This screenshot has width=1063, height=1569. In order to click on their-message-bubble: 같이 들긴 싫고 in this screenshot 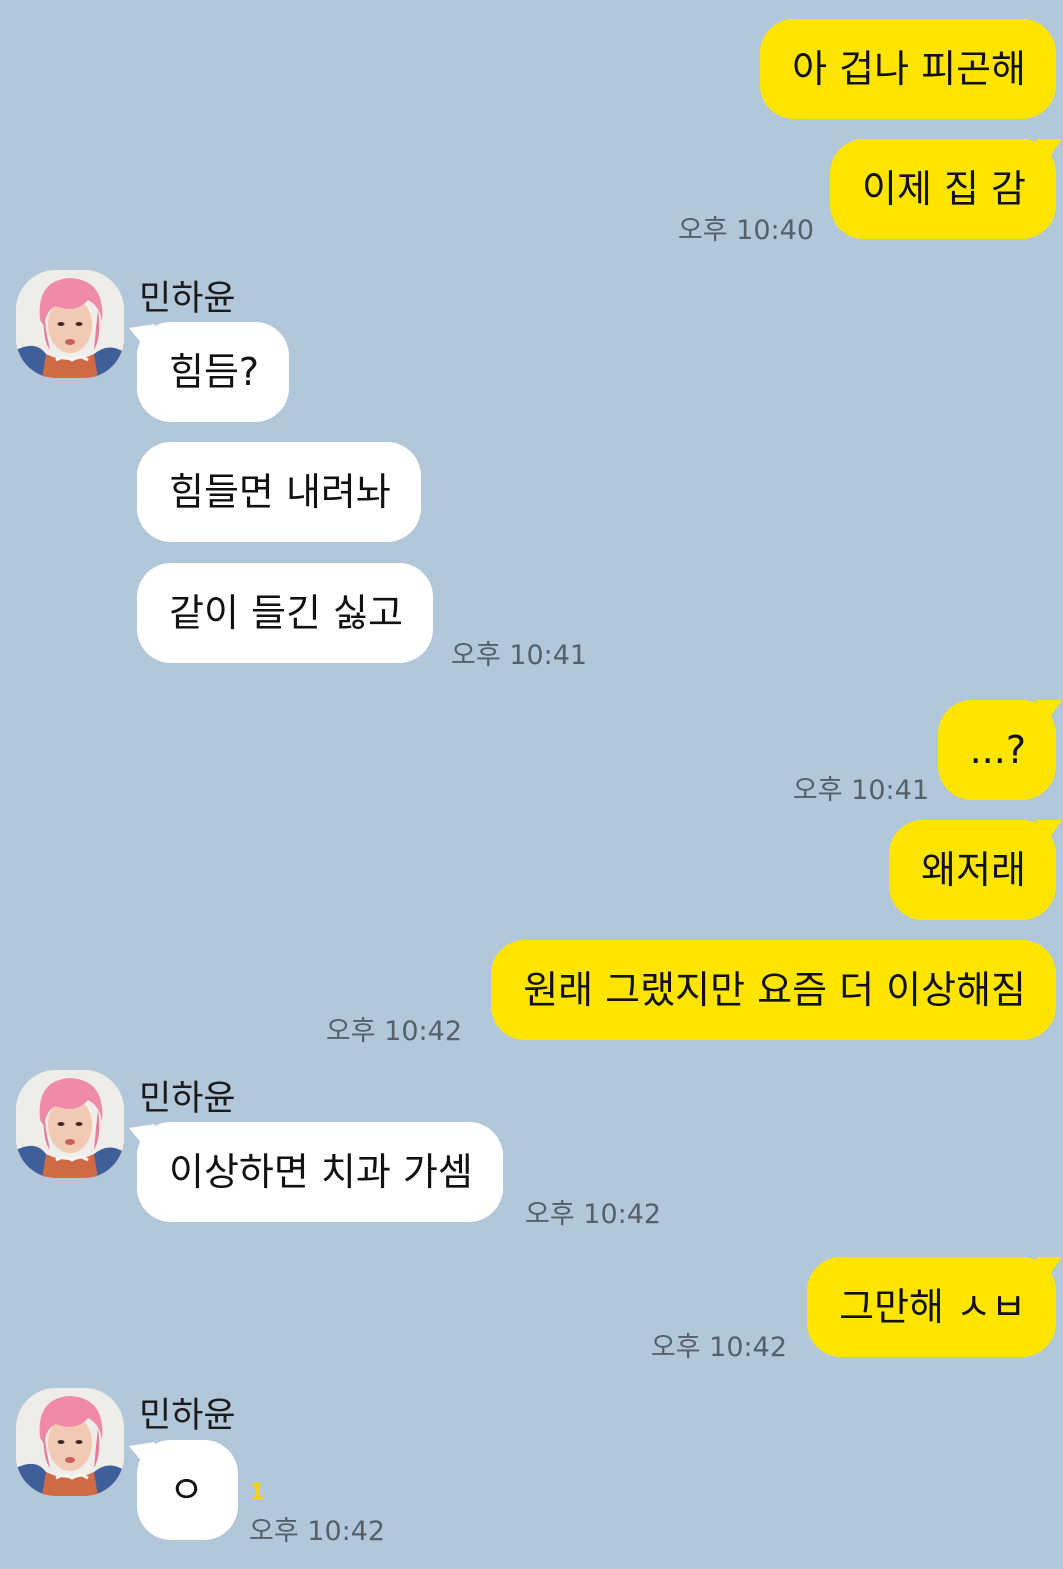, I will do `click(285, 613)`.